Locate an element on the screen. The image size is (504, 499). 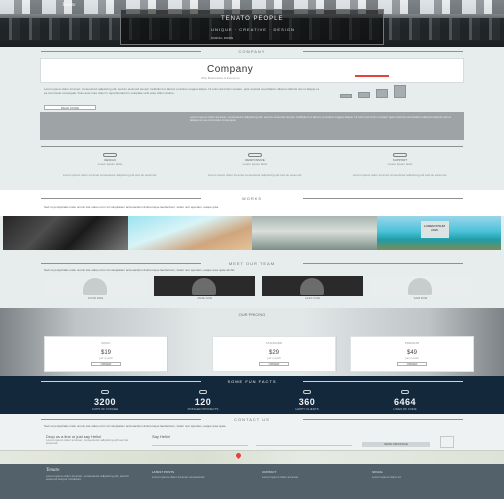
map-pin-icon is located at coordinates (238, 455).